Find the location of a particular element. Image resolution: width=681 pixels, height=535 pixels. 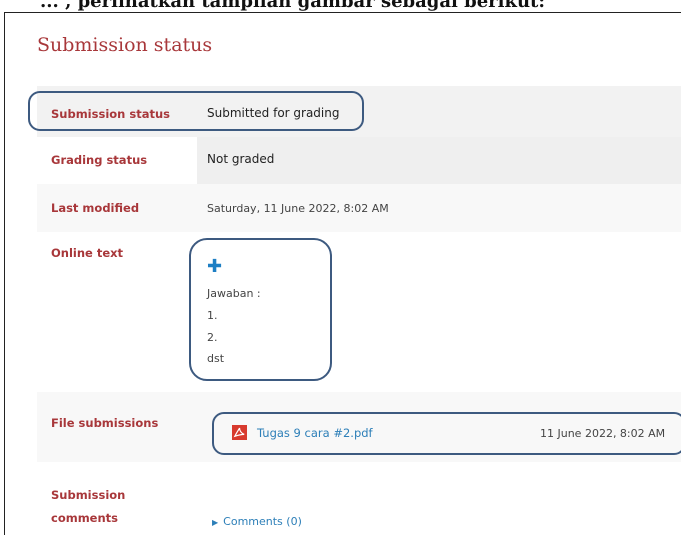

label-submission-comments-2: comments is located at coordinates (85, 518).